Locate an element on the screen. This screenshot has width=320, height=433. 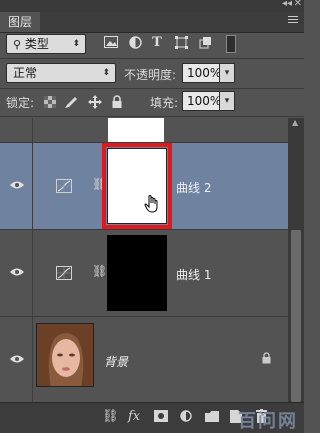
panel-title-strip: ◂◂ ✕ is located at coordinates (152, 6).